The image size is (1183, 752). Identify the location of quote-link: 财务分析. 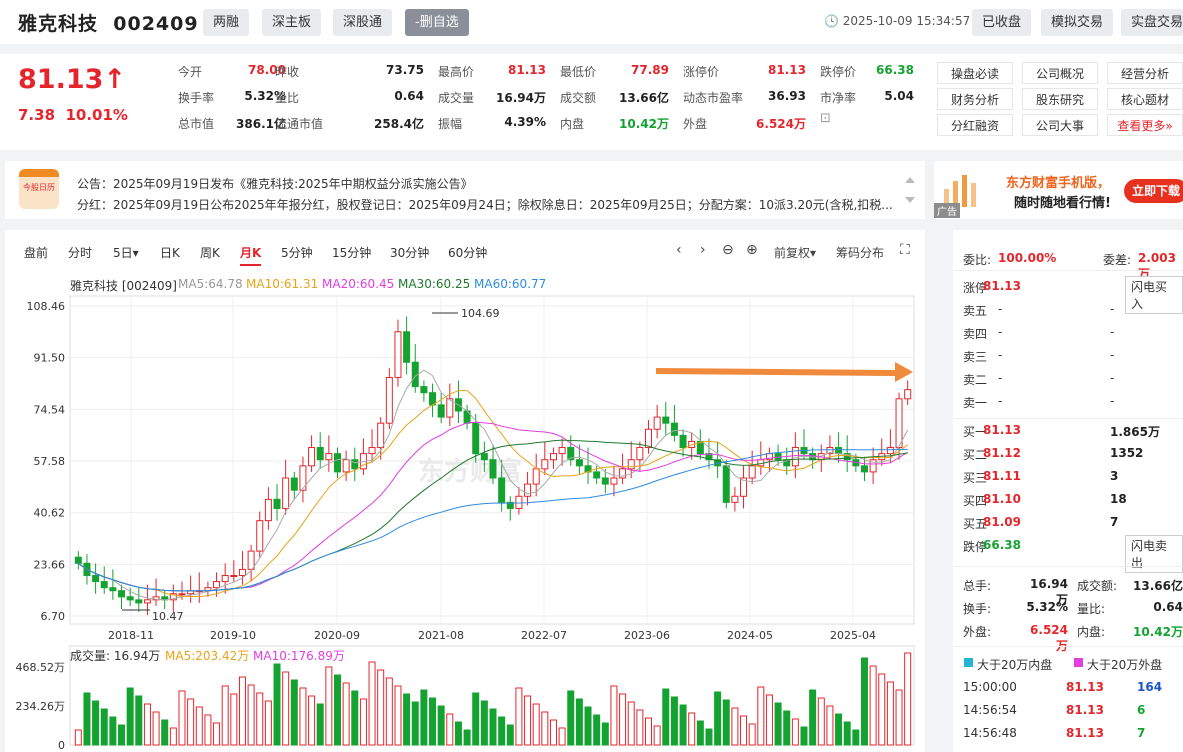
(975, 99).